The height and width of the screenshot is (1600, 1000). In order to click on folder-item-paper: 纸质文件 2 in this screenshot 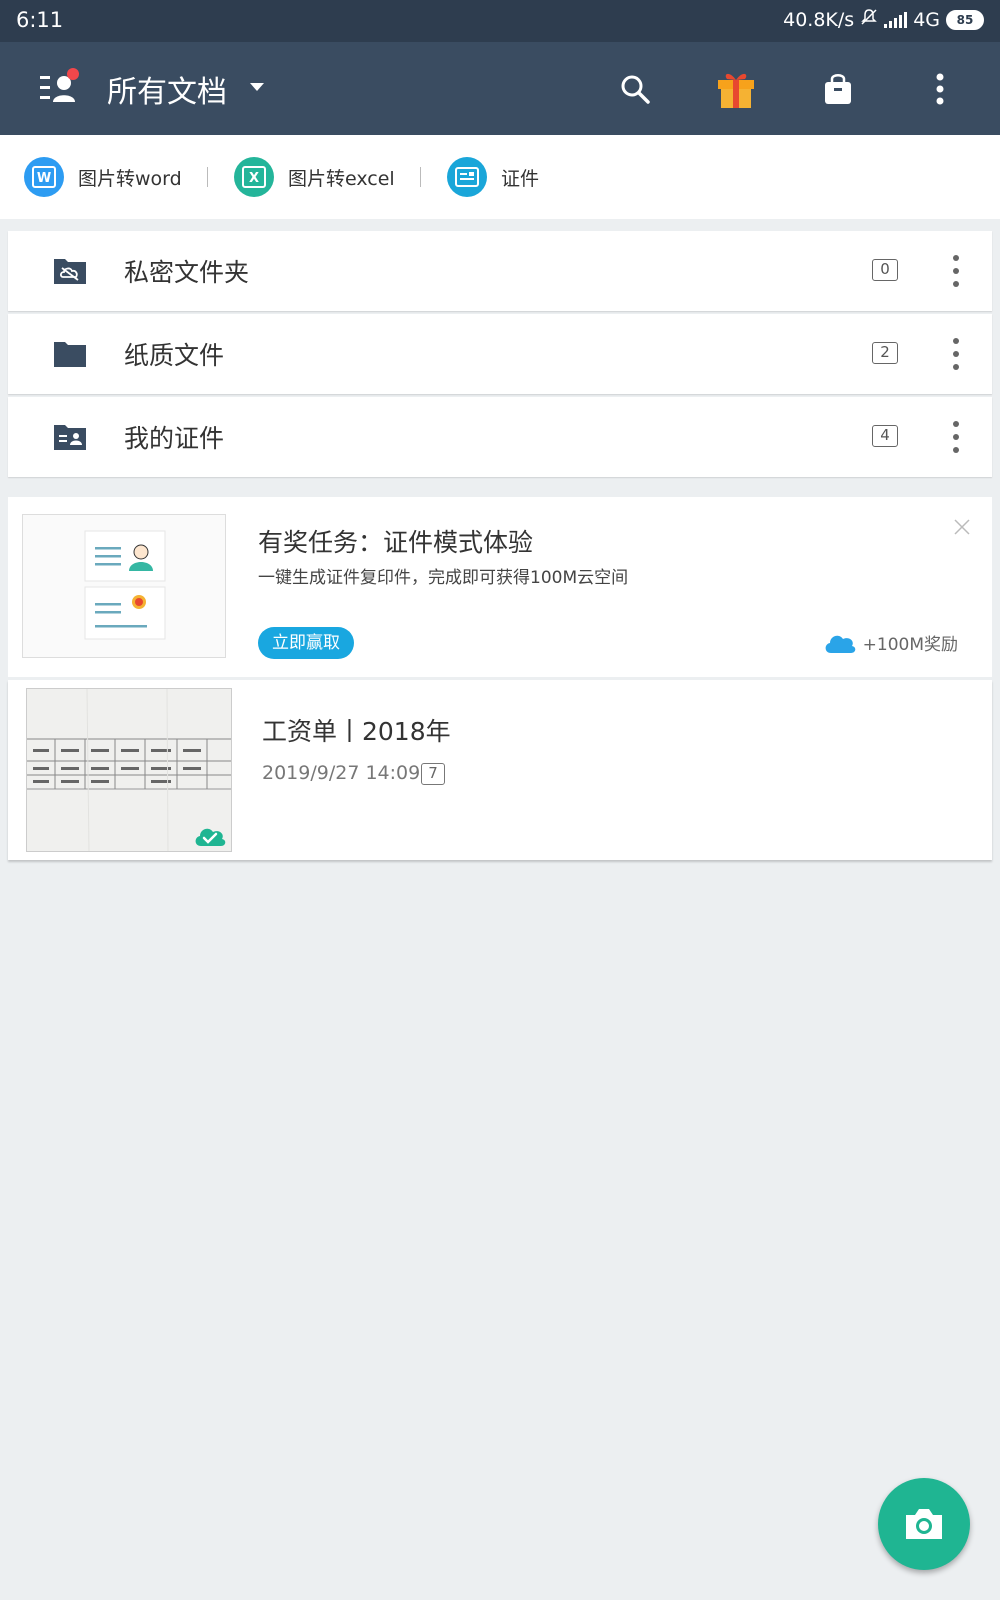, I will do `click(500, 354)`.